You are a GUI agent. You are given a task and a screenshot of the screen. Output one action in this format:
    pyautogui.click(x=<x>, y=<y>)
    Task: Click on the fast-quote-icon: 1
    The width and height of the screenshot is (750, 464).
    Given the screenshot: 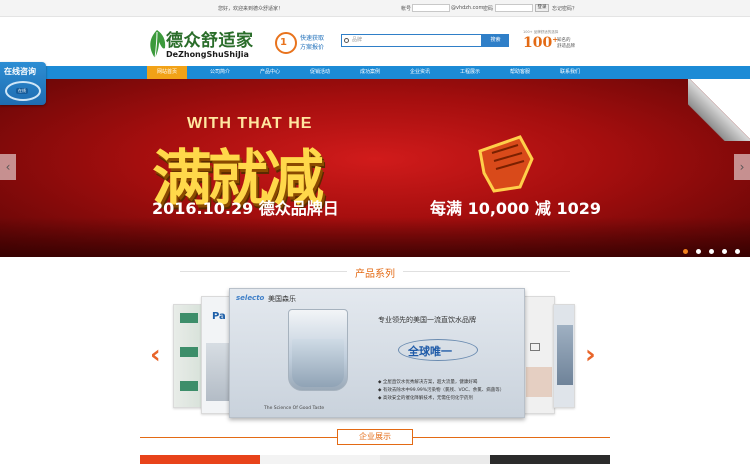 What is the action you would take?
    pyautogui.click(x=286, y=43)
    